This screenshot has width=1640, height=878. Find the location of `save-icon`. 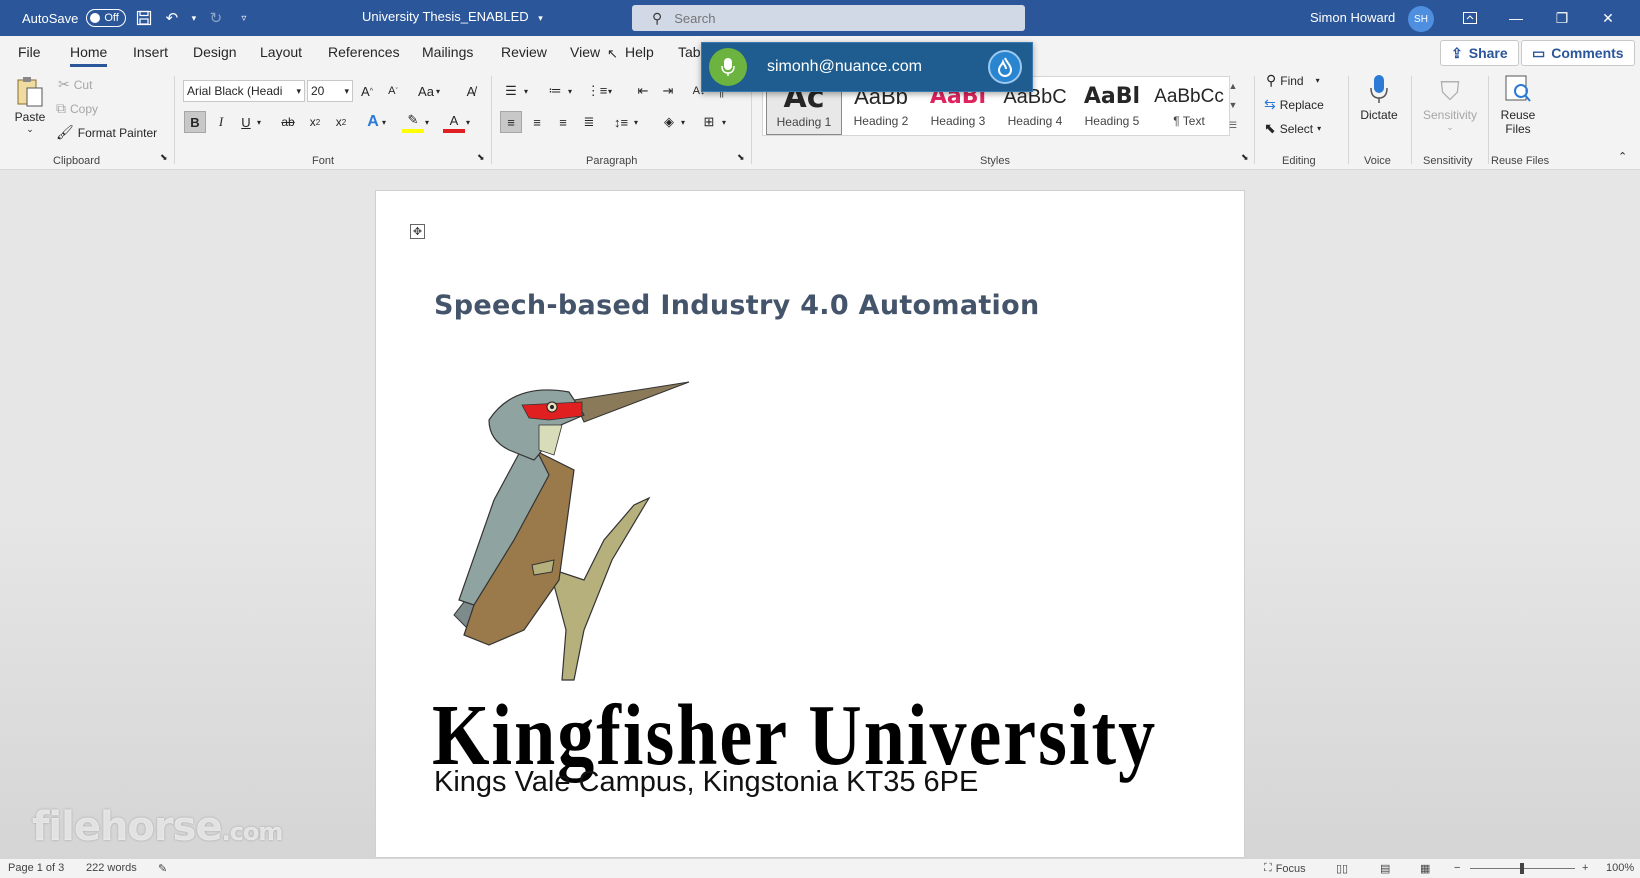

save-icon is located at coordinates (144, 18).